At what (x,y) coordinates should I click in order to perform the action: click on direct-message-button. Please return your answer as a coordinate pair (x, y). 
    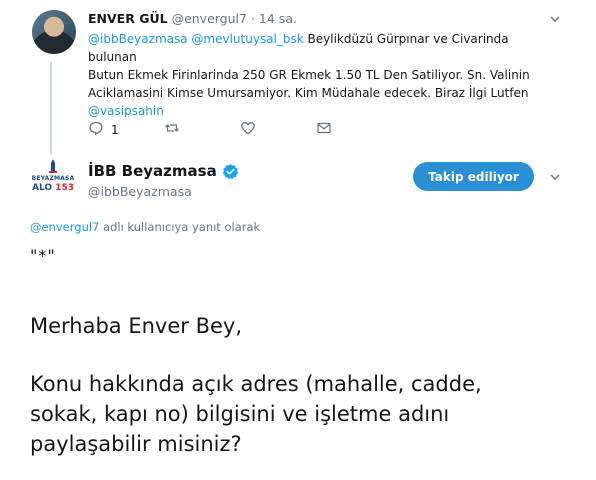
    Looking at the image, I should click on (324, 129).